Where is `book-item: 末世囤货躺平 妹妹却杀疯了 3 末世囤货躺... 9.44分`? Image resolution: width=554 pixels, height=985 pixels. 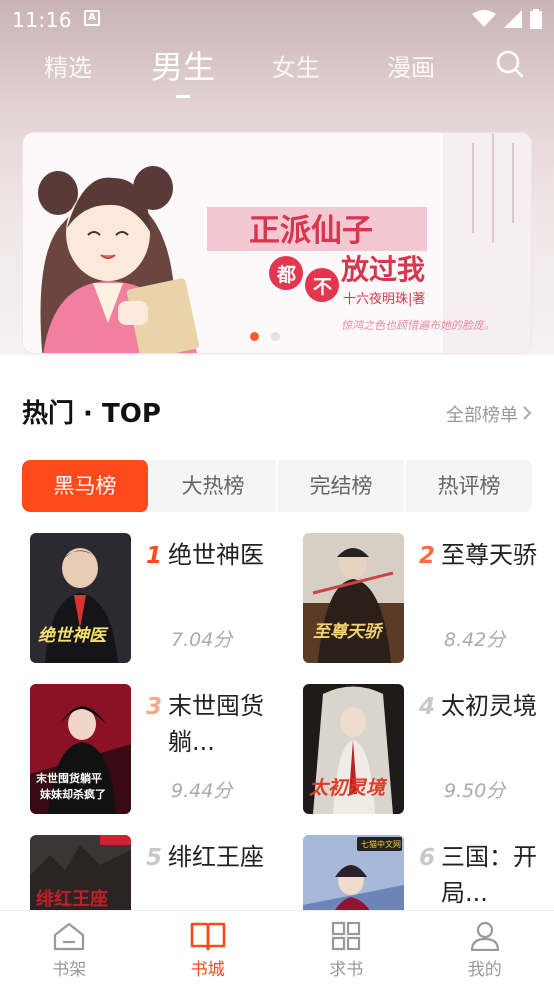
book-item: 末世囤货躺平 妹妹却杀疯了 3 末世囤货躺... 9.44分 is located at coordinates (155, 749).